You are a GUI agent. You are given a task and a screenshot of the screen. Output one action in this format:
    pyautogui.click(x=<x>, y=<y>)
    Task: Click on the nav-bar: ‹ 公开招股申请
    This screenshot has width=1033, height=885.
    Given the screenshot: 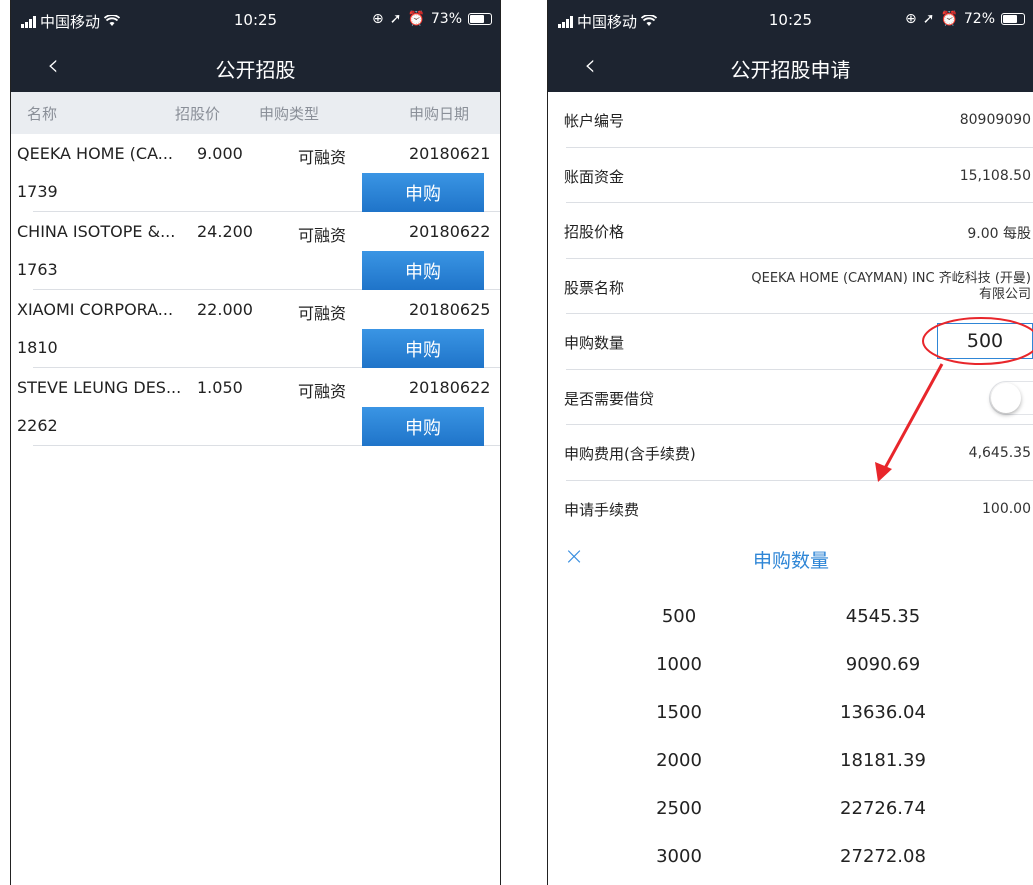 What is the action you would take?
    pyautogui.click(x=790, y=66)
    